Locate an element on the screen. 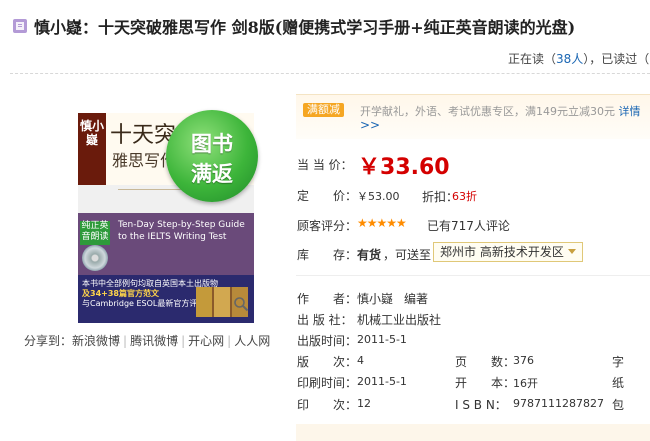 The height and width of the screenshot is (441, 650). dangdang-price: ￥33.60 is located at coordinates (404, 165).